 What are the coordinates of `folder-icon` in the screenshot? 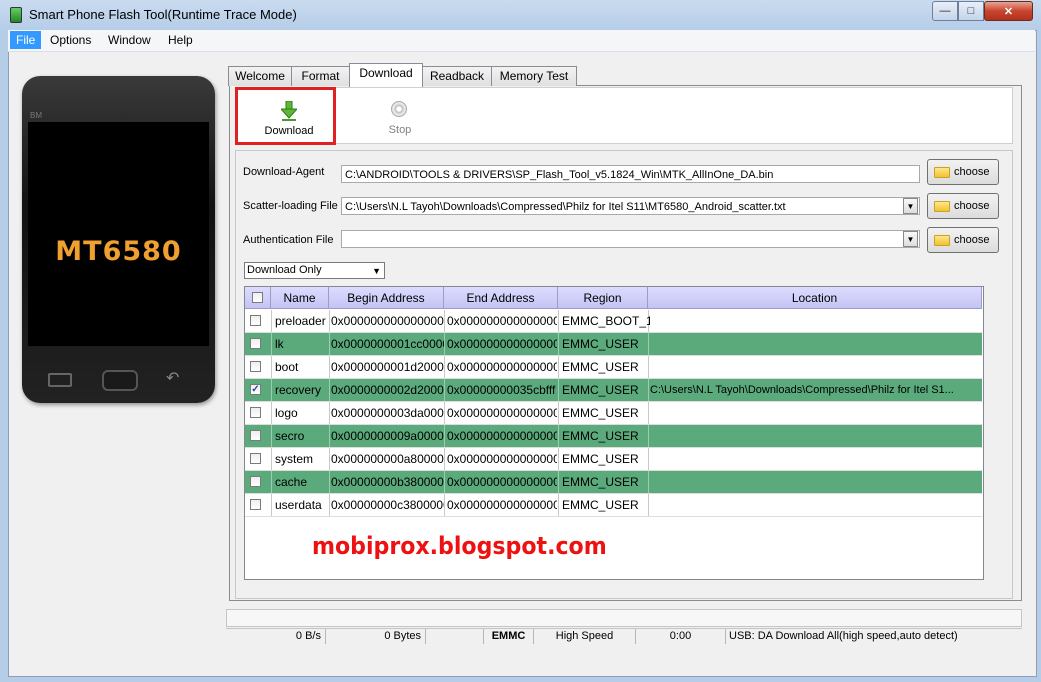 It's located at (942, 172).